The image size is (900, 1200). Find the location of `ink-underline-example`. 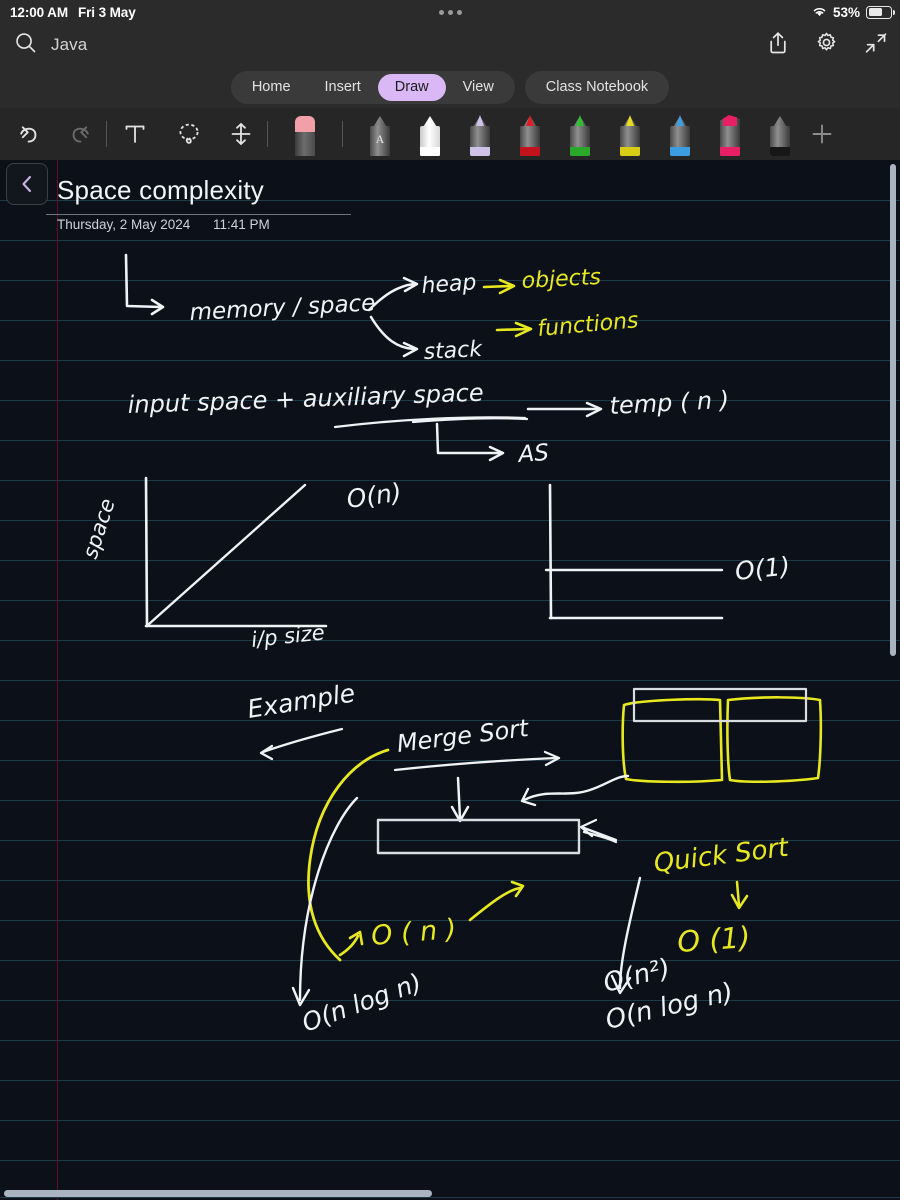

ink-underline-example is located at coordinates (301, 744).